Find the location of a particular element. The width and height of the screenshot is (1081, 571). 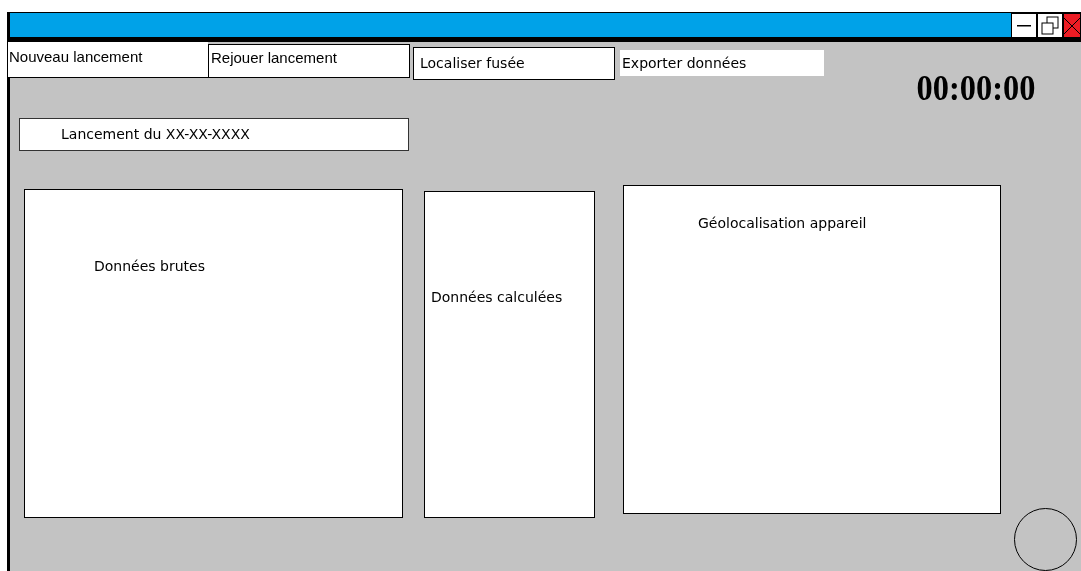

timer: 00:00:00 is located at coordinates (976, 88).